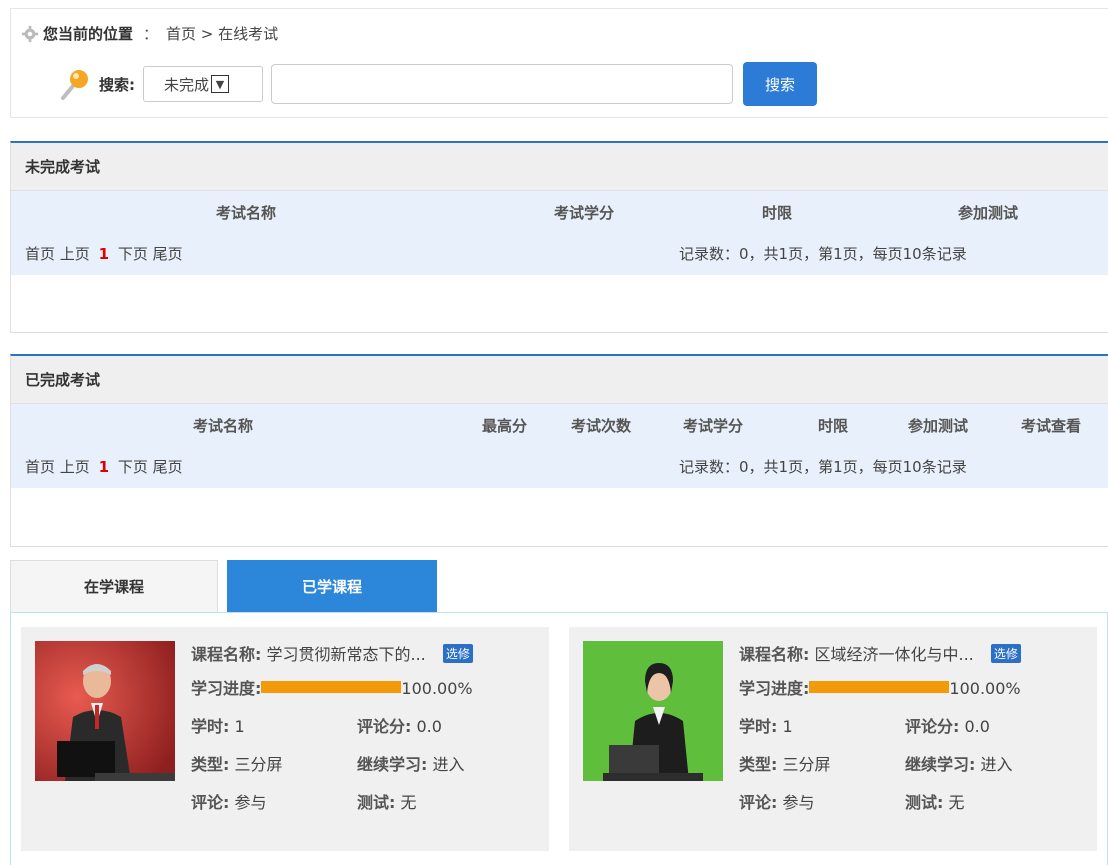  I want to click on col-view-exam: 考试查看, so click(1051, 426).